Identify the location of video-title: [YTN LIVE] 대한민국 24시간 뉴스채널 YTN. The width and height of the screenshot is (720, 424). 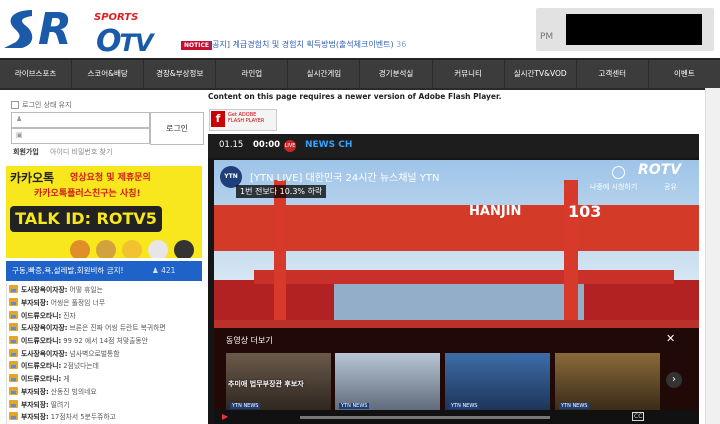
(345, 176).